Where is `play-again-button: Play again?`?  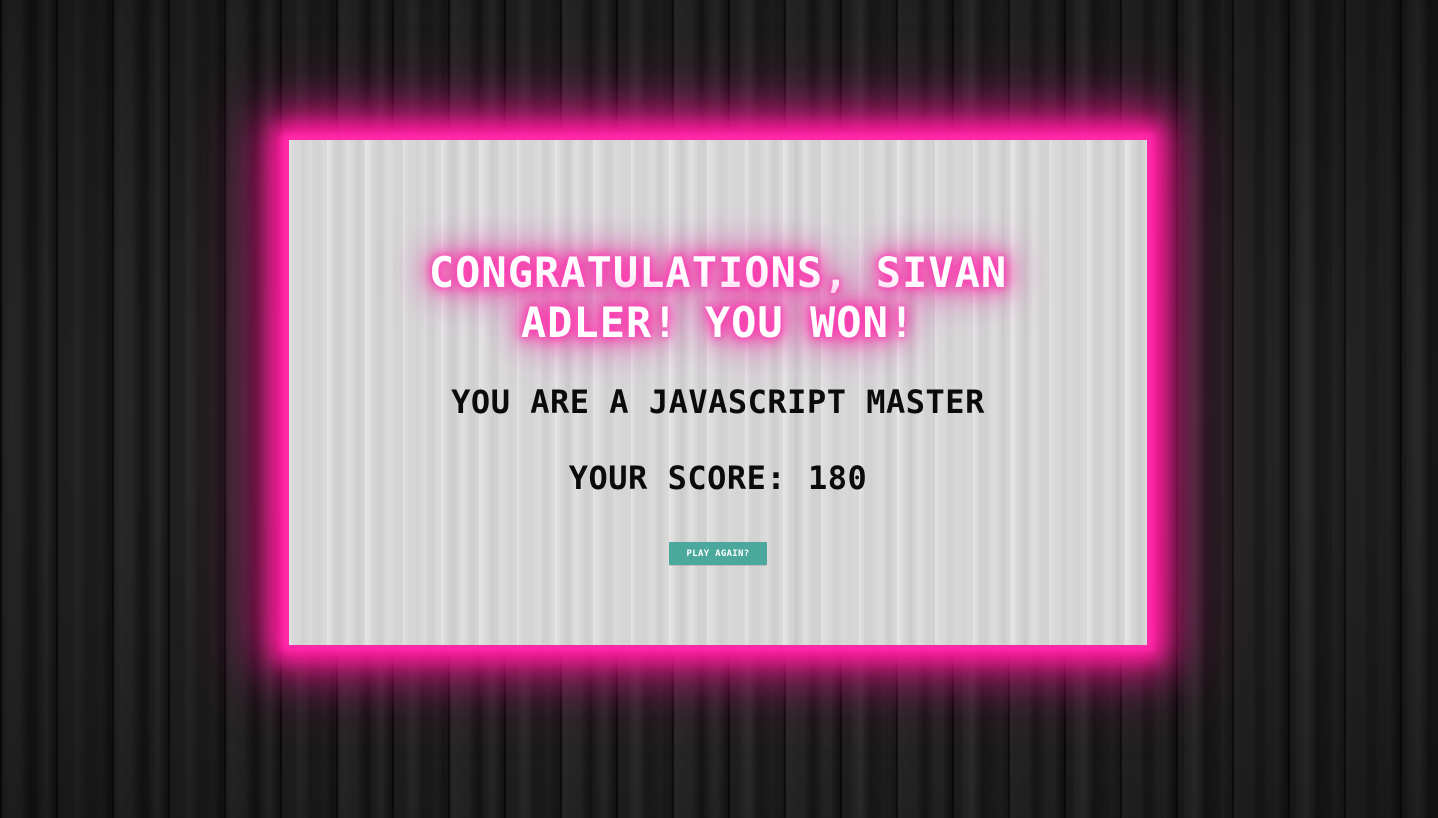
play-again-button: Play again? is located at coordinates (718, 553).